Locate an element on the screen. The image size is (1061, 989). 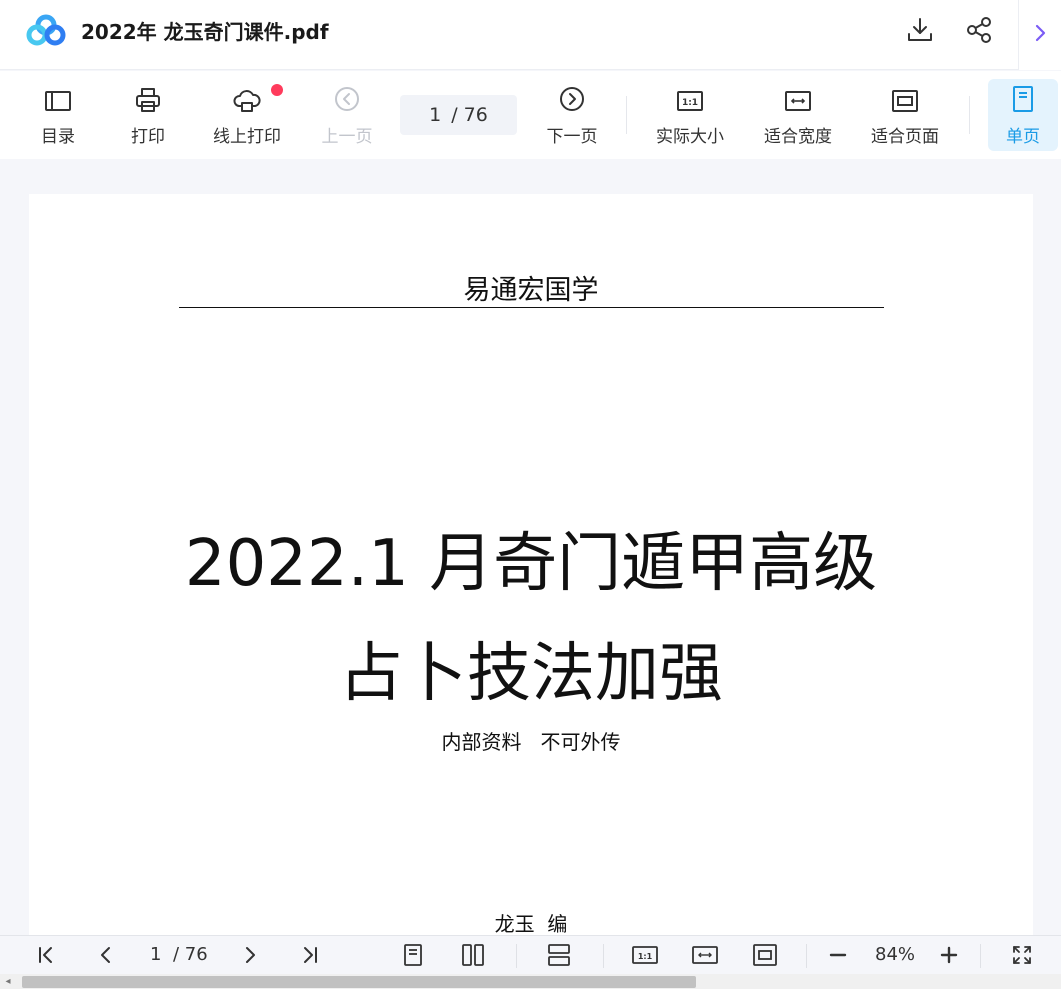
actual-size-small-icon: 1:1 is located at coordinates (645, 955).